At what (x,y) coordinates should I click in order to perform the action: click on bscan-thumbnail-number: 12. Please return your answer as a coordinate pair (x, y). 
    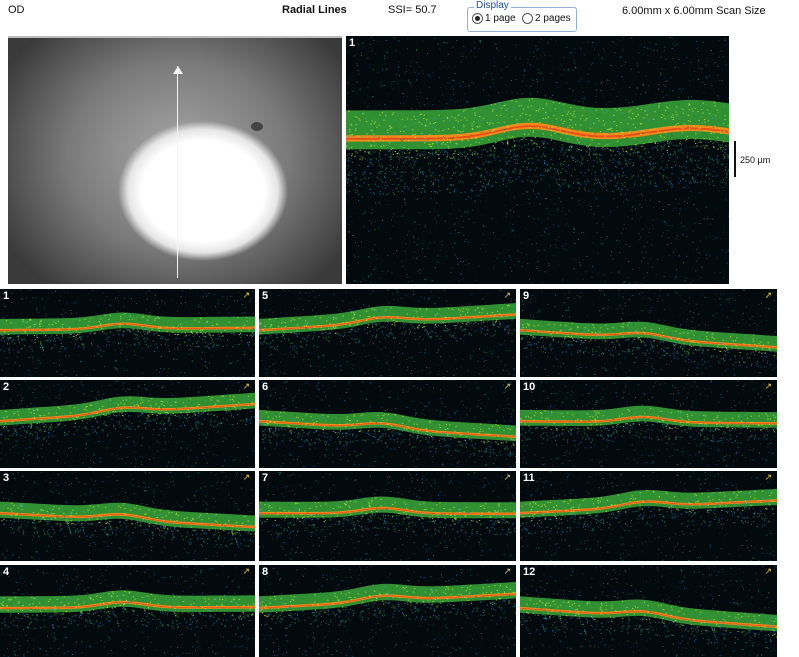
    Looking at the image, I should click on (529, 572).